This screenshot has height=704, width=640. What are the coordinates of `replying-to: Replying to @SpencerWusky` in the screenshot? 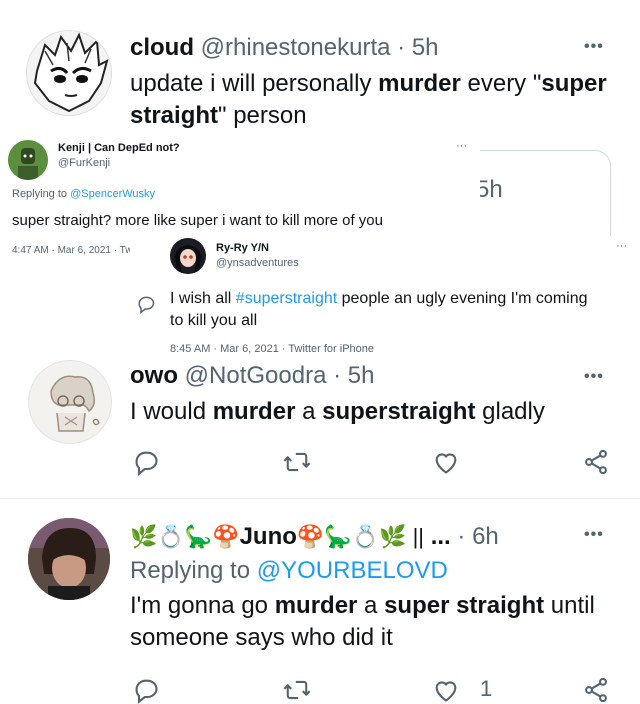 It's located at (84, 194).